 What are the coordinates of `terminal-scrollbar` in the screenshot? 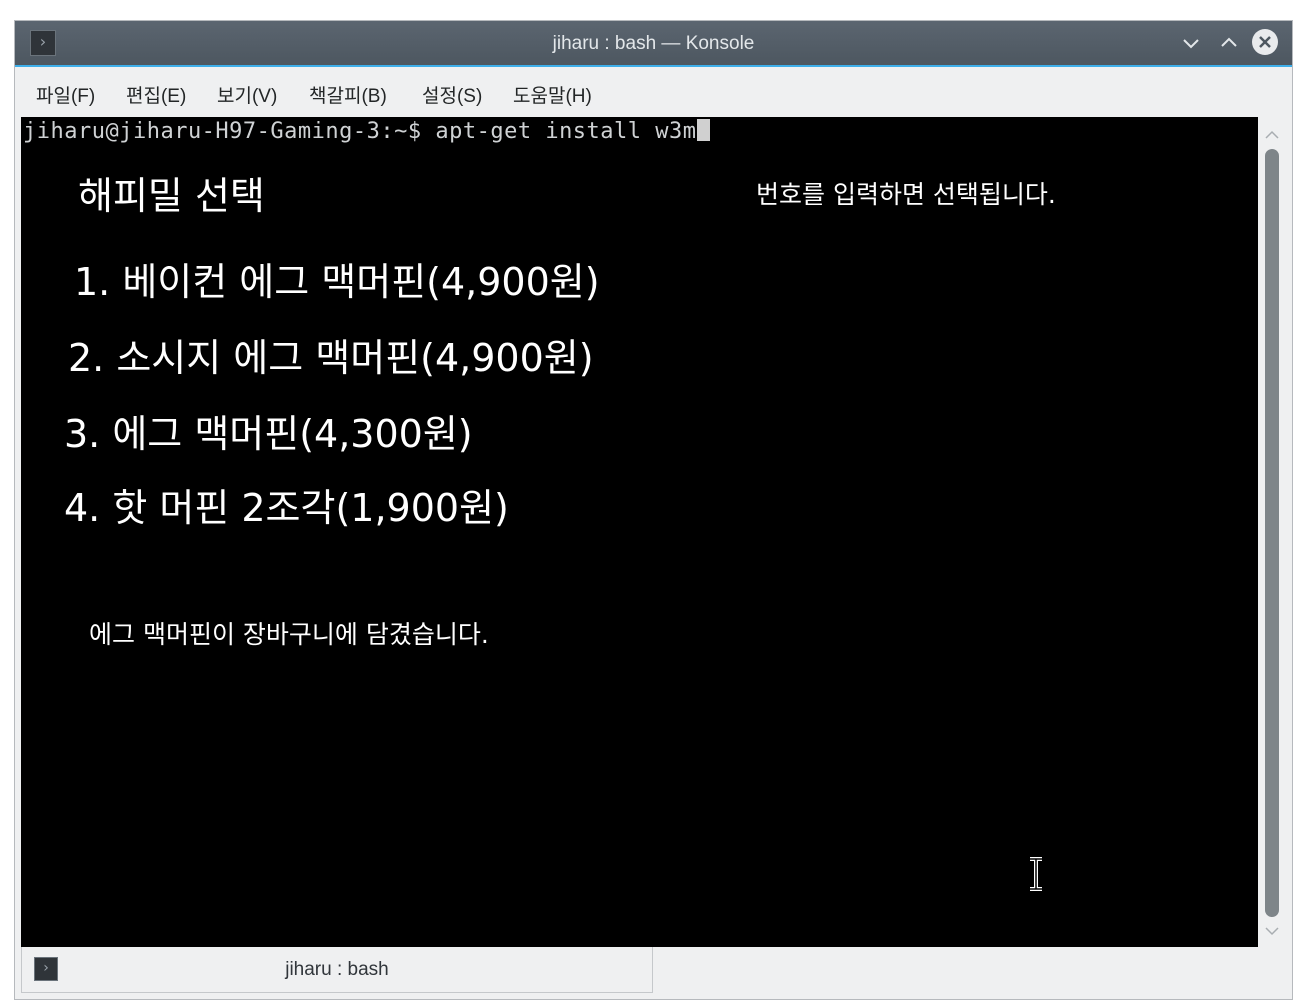 It's located at (1272, 532).